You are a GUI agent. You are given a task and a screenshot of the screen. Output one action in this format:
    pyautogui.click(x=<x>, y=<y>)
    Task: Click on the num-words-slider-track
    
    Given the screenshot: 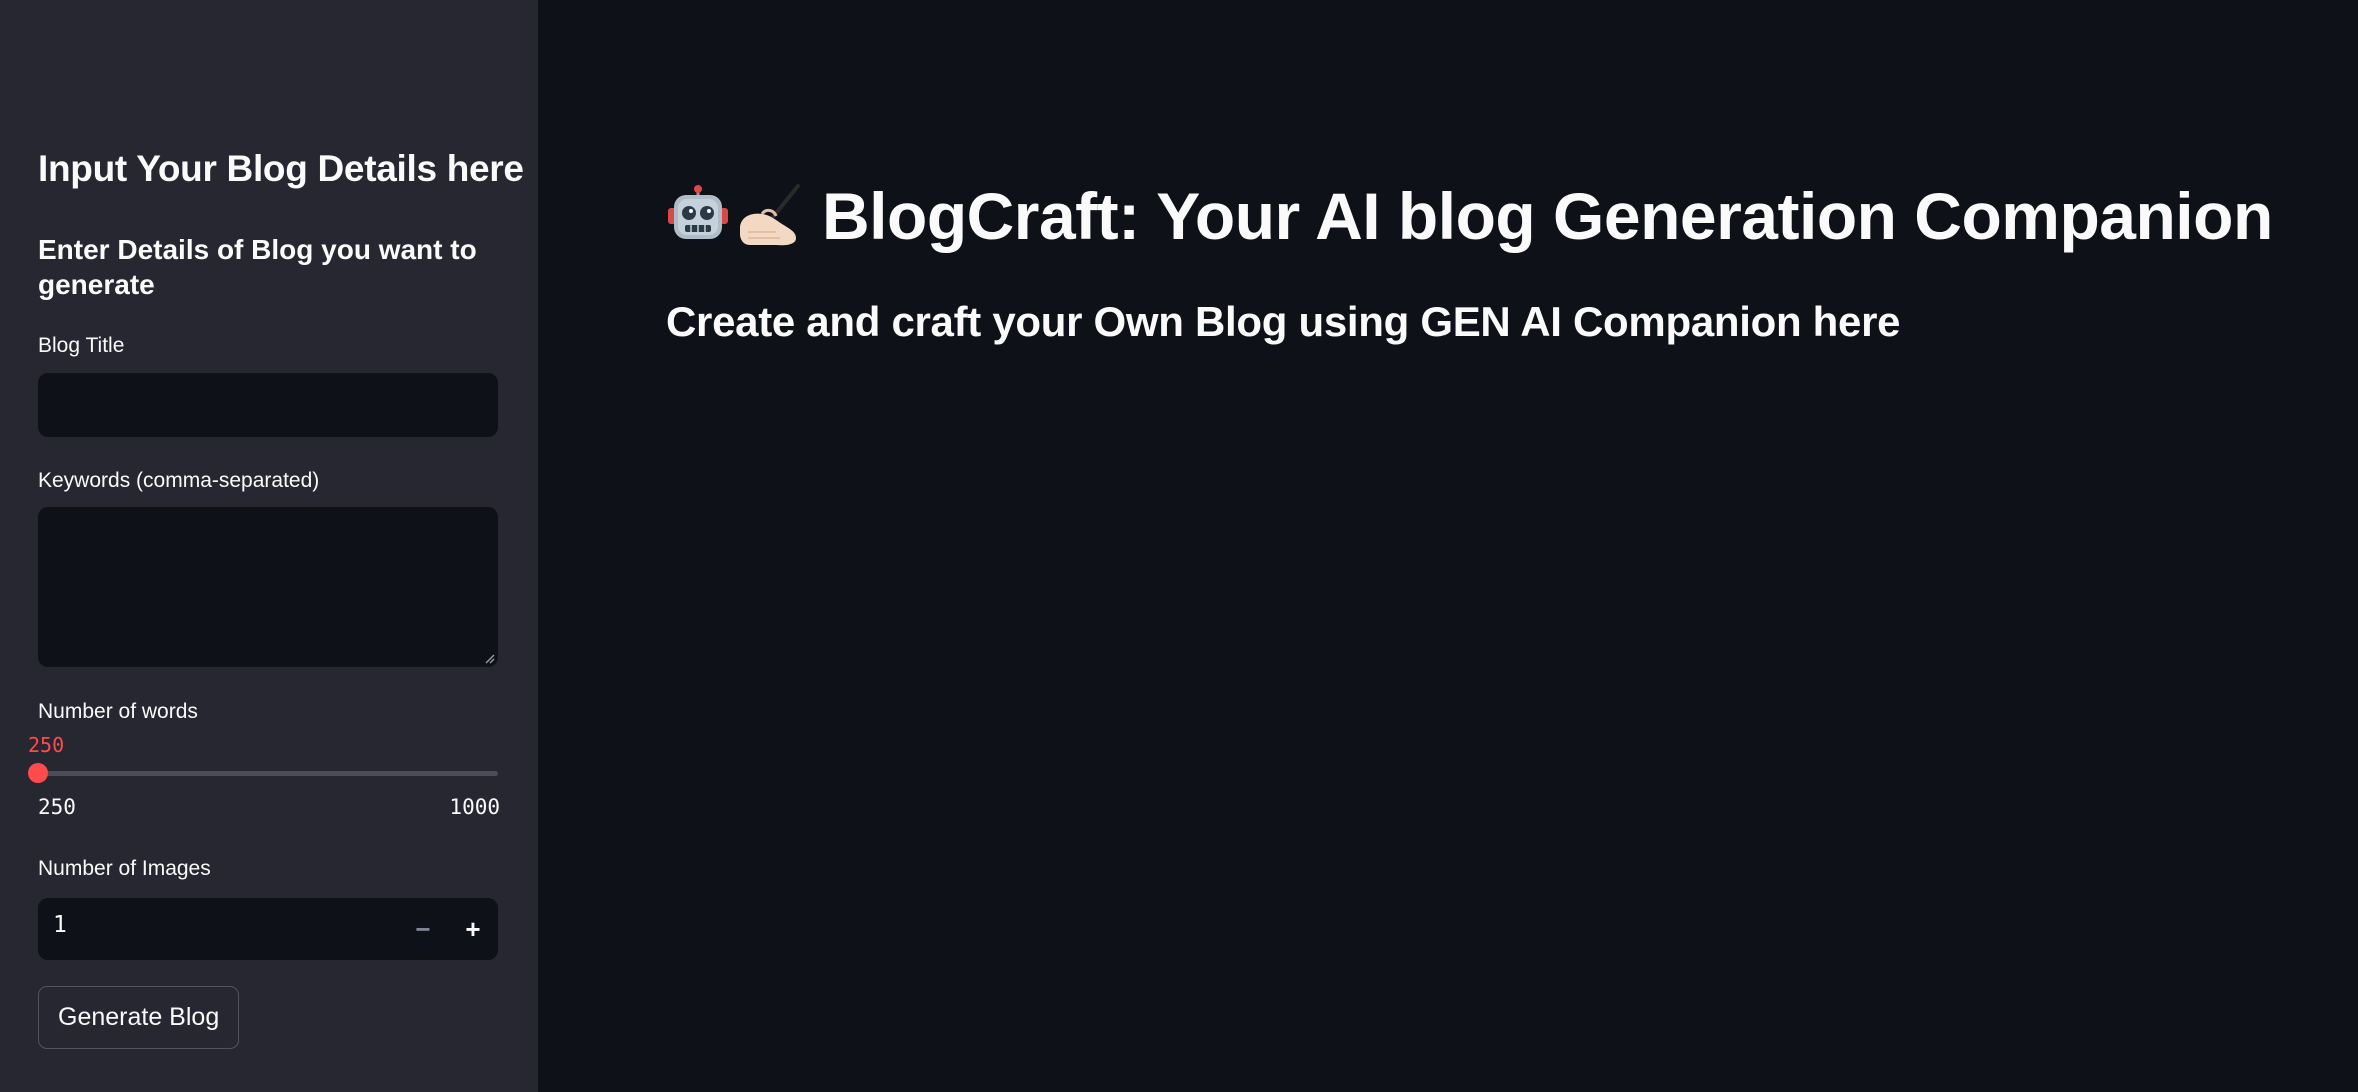 What is the action you would take?
    pyautogui.click(x=268, y=773)
    